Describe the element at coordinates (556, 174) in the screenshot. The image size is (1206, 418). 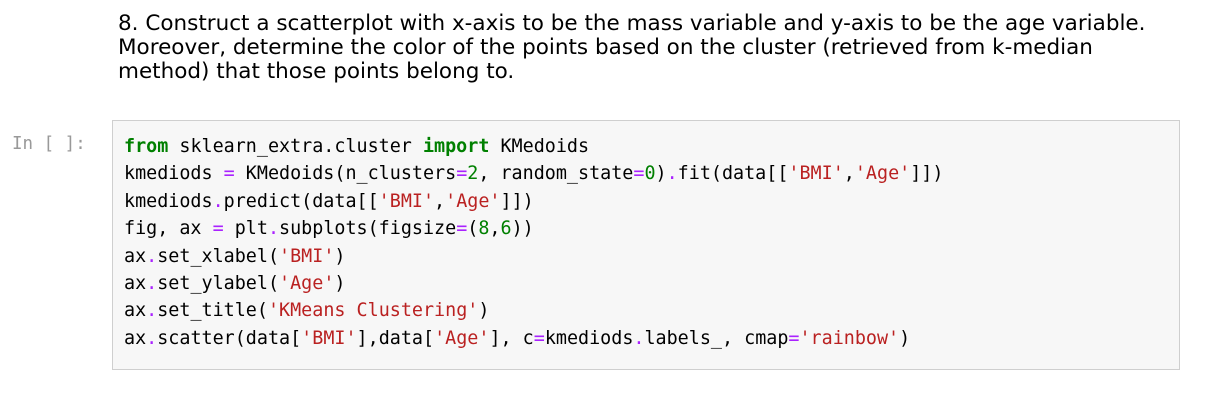
I see `code-token: , random_state` at that location.